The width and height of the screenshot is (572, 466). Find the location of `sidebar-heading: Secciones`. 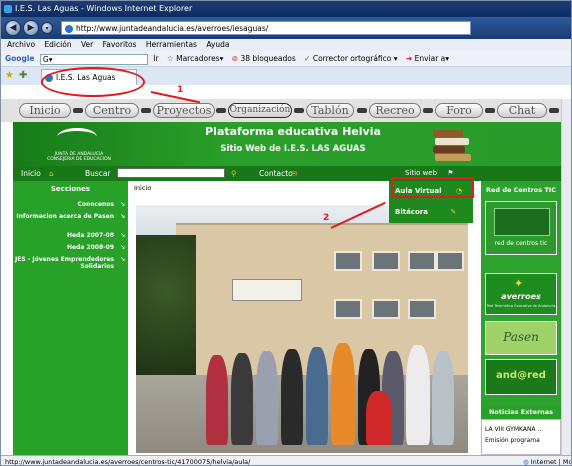

sidebar-heading: Secciones is located at coordinates (70, 189).